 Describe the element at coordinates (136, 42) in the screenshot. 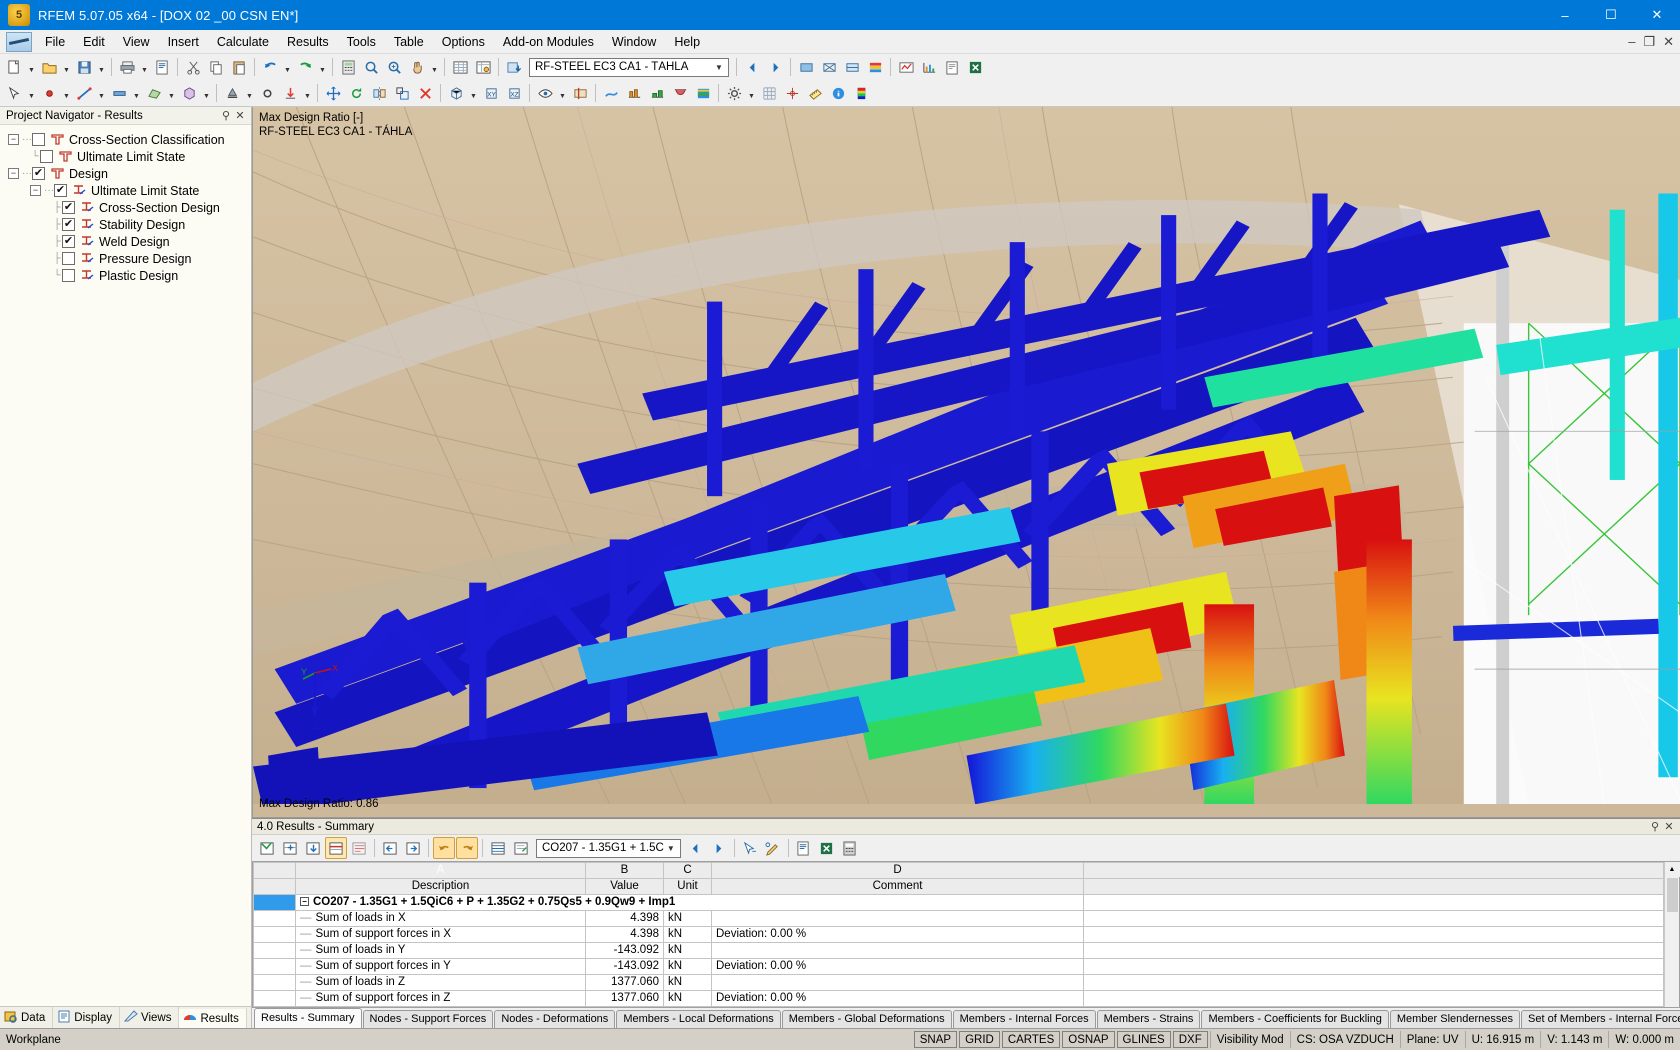

I see `menu-item-view: View` at that location.